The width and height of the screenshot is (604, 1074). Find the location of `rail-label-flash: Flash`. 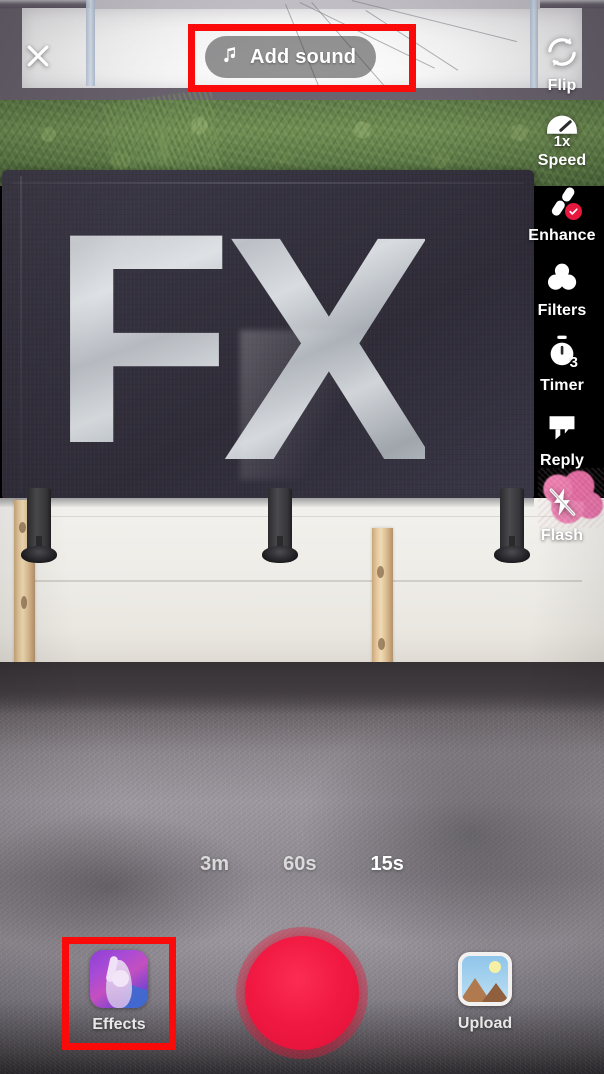

rail-label-flash: Flash is located at coordinates (562, 535).